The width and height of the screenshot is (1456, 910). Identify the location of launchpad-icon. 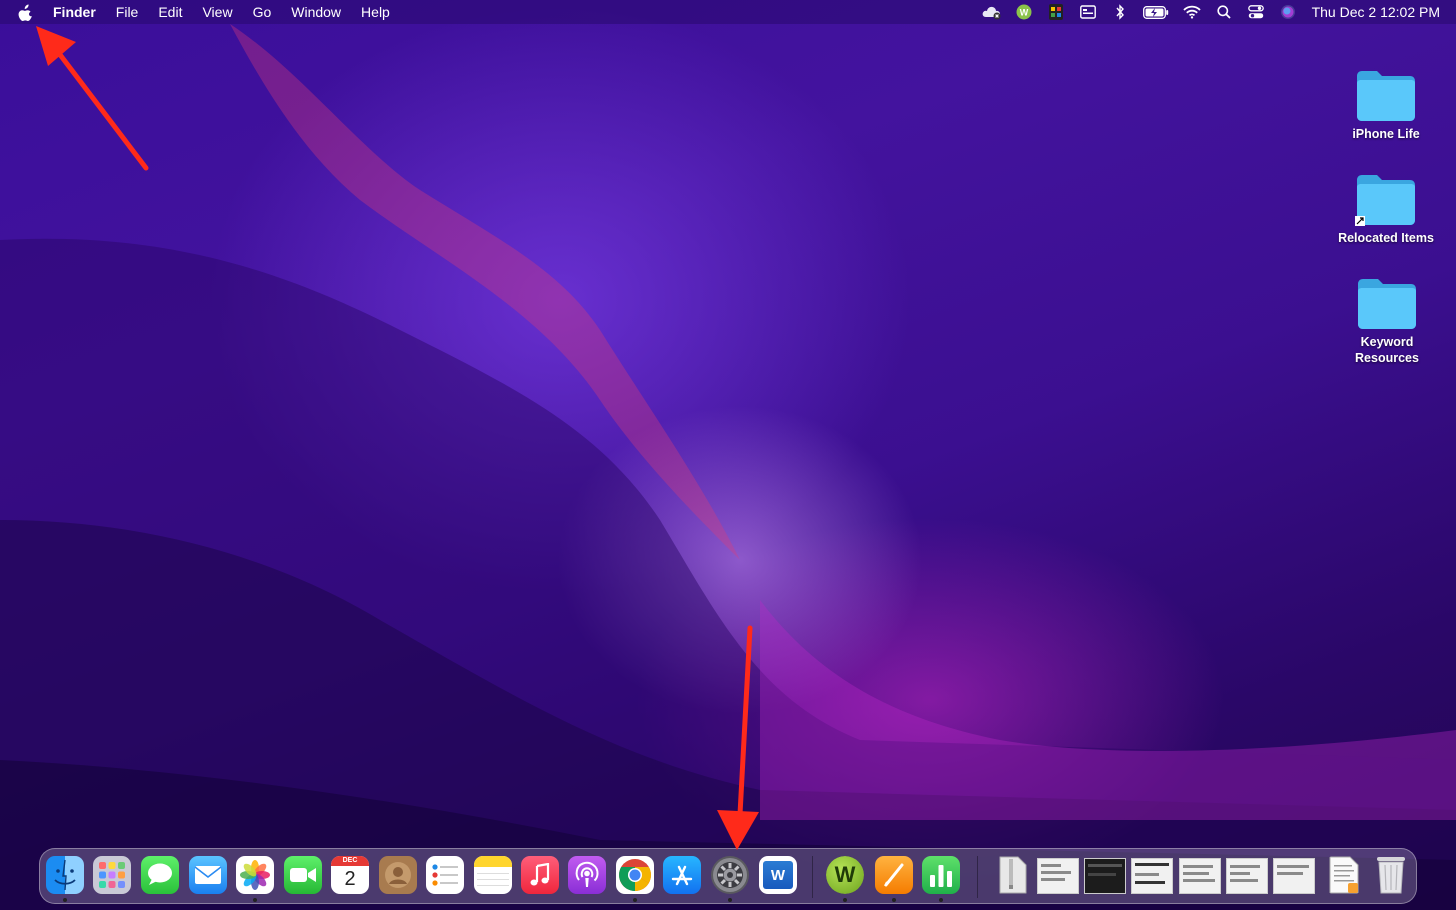
(112, 875).